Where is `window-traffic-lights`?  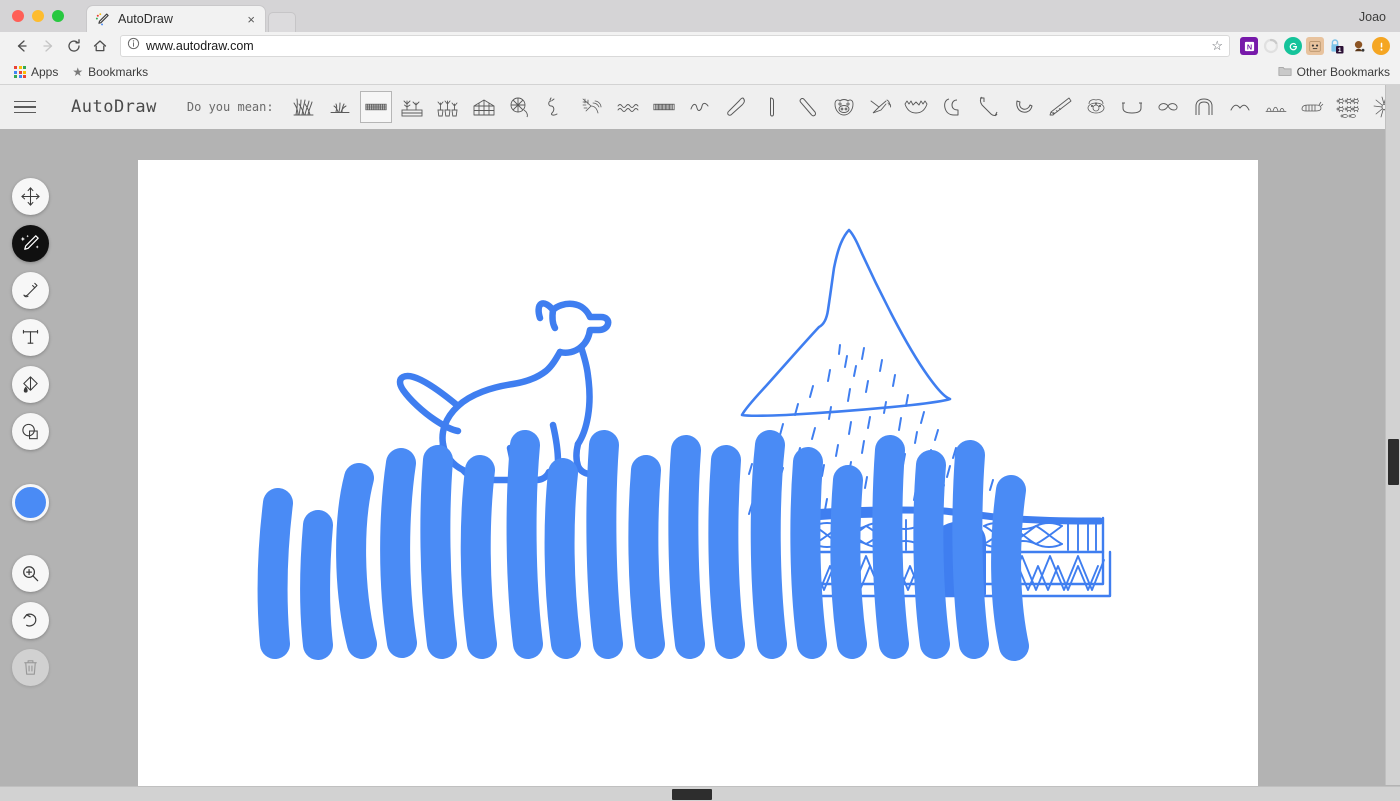 window-traffic-lights is located at coordinates (32, 21).